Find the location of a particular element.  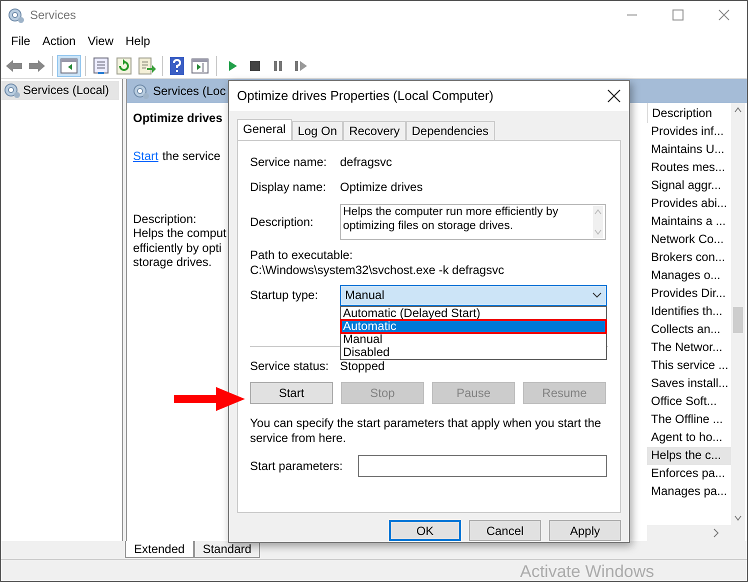

field-value: Optimize drives is located at coordinates (381, 187).